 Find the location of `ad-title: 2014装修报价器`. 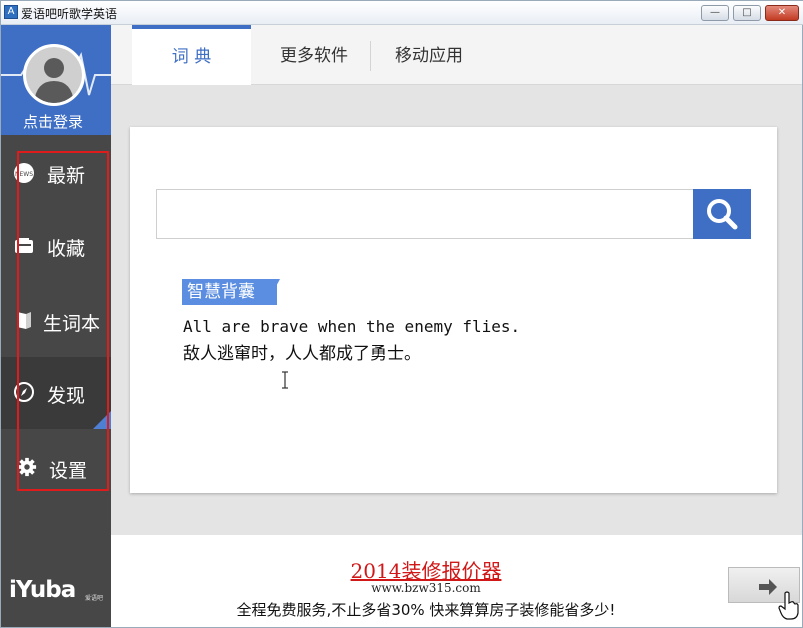

ad-title: 2014装修报价器 is located at coordinates (426, 569).